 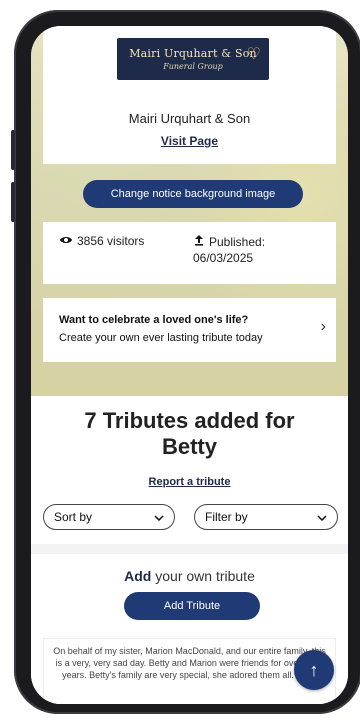 I want to click on heart-icon: ♡, so click(x=253, y=54).